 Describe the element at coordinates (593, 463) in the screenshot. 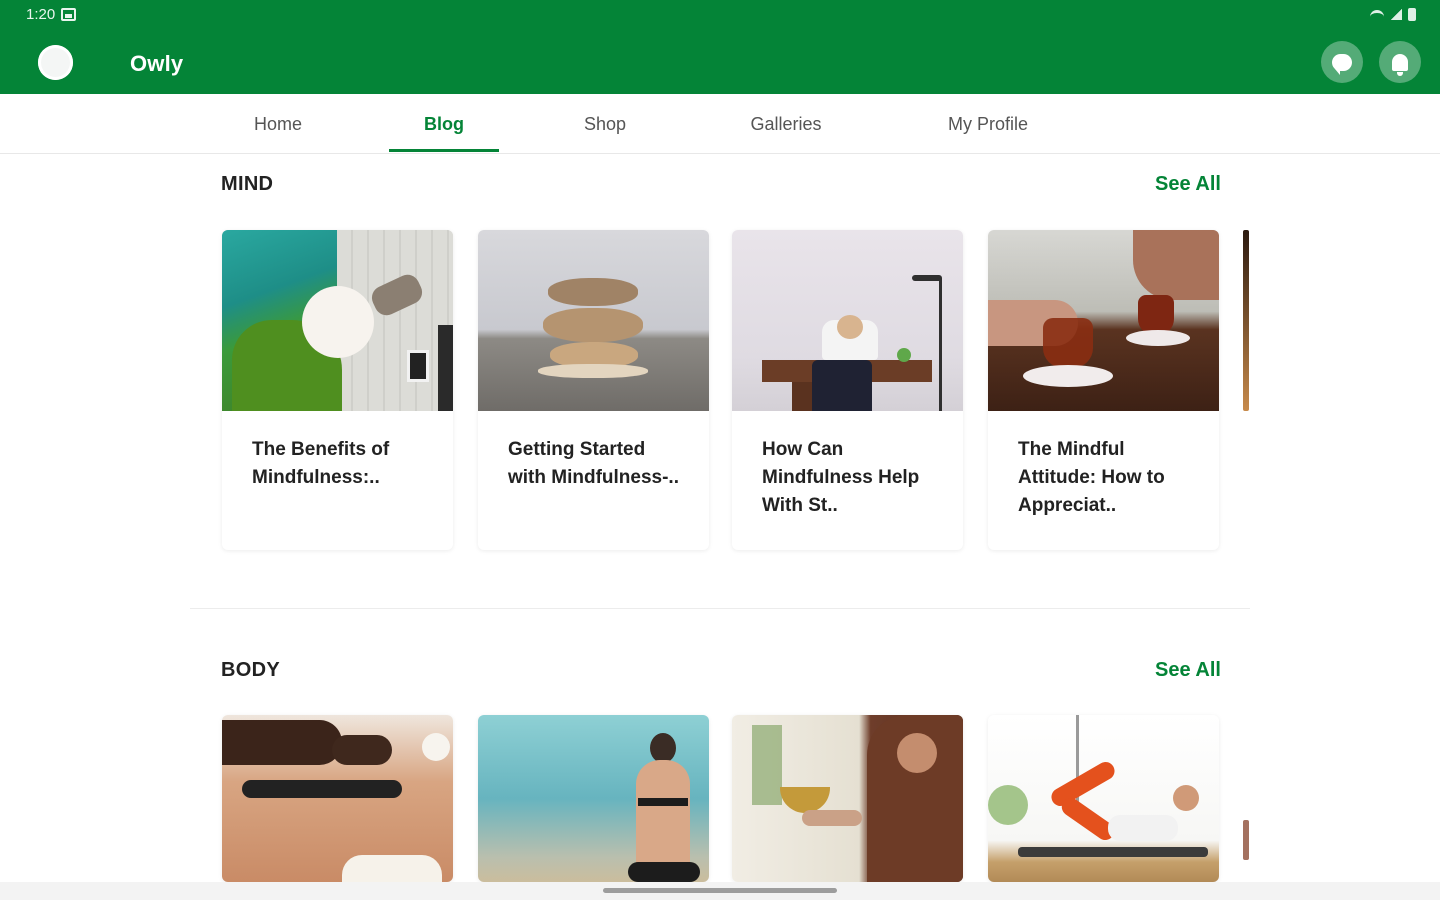

I see `post-title: Getting Started with Mindfulness-..` at that location.